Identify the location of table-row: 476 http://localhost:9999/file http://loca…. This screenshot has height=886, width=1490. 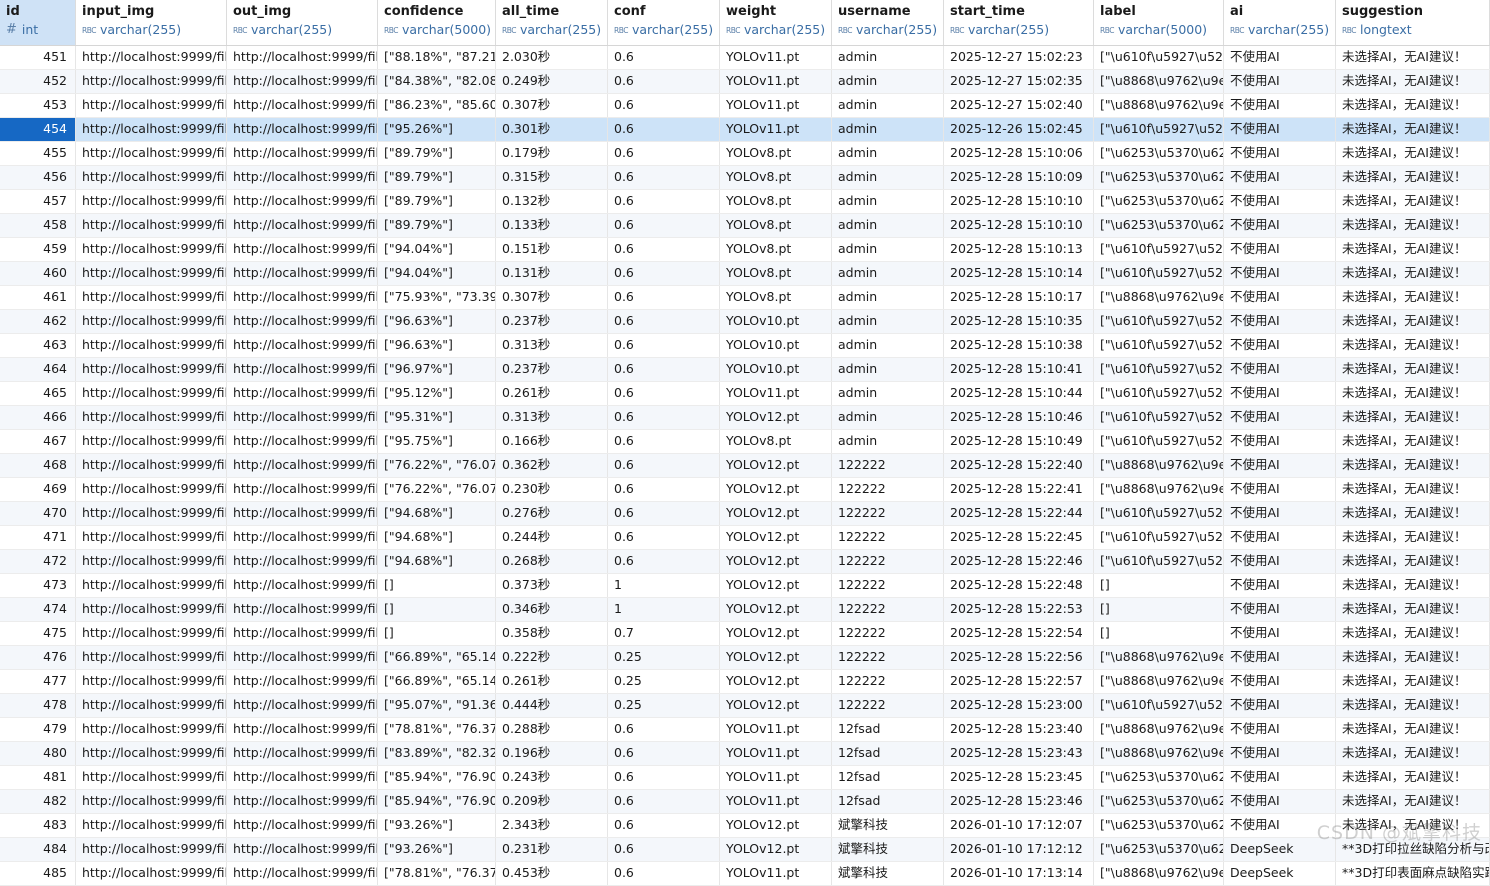
(745, 658).